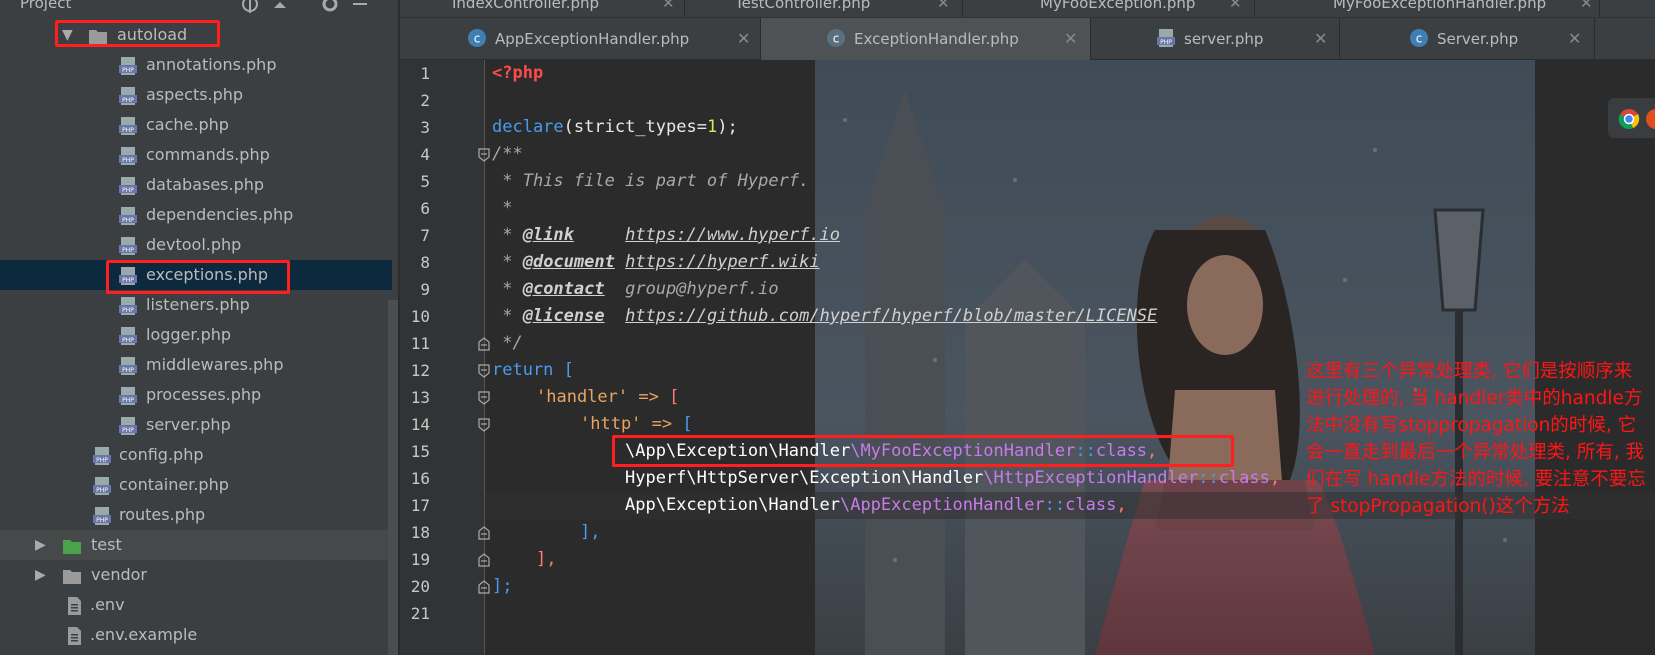  I want to click on tree-file: PHP cache.php, so click(196, 125).